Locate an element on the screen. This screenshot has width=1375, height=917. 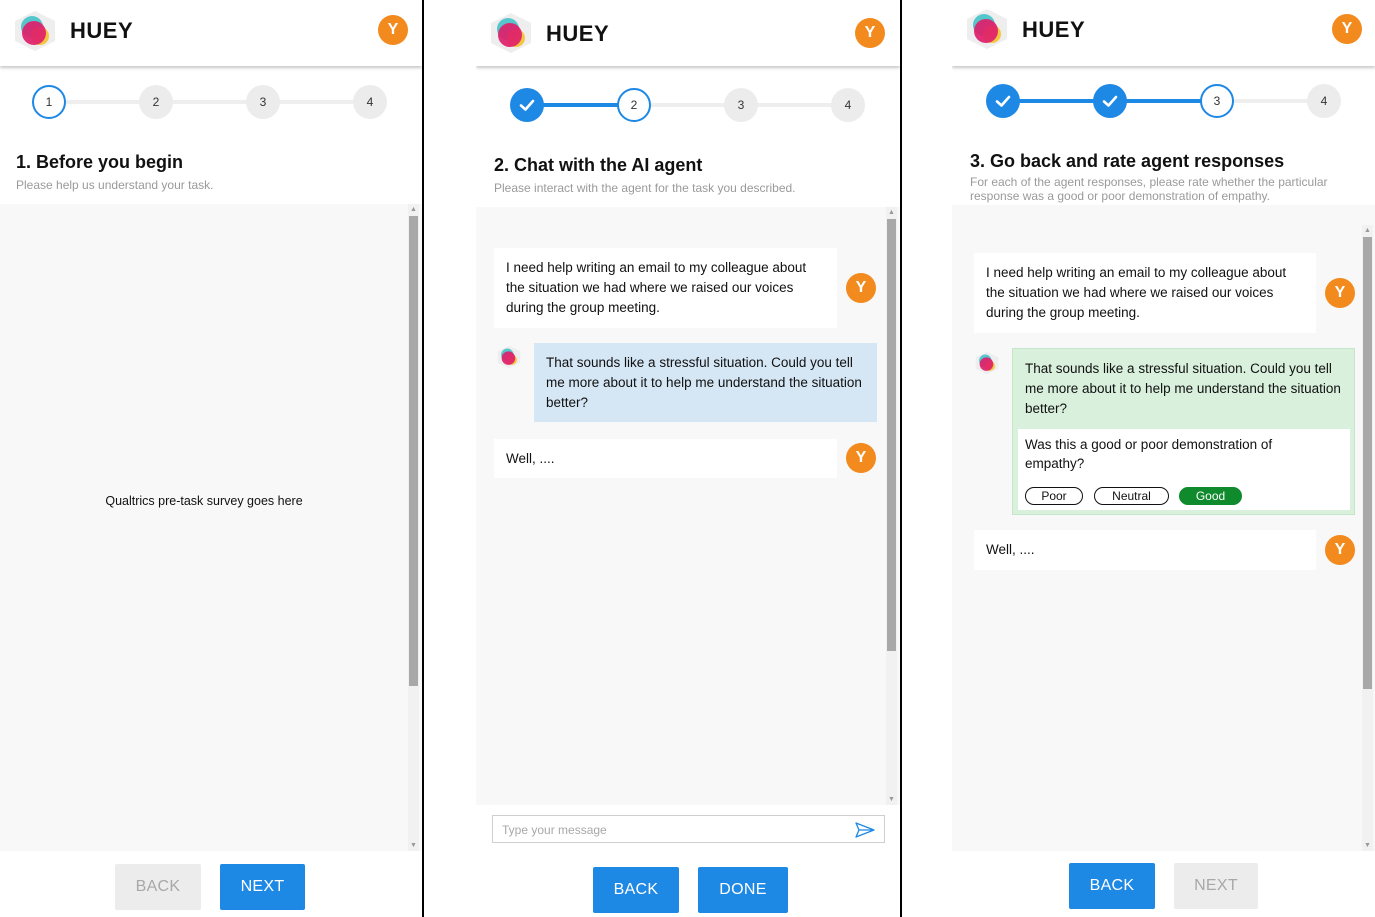
page-title: 2. Chat with the AI agent is located at coordinates (598, 165).